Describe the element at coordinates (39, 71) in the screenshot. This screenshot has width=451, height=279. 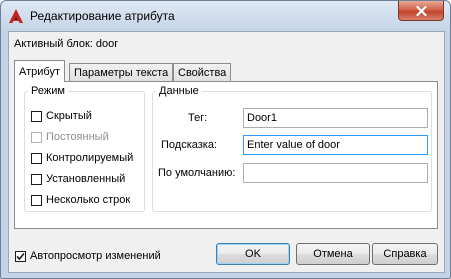
I see `tab-attribute: Атрибут` at that location.